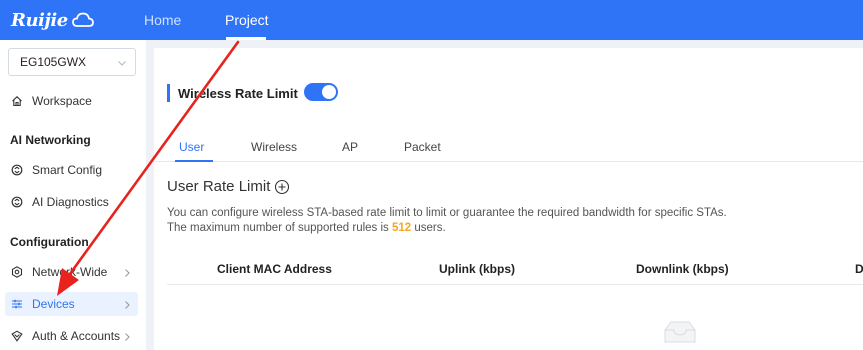 The image size is (863, 350). What do you see at coordinates (50, 140) in the screenshot?
I see `sidebar-section-ai: AI Networking` at bounding box center [50, 140].